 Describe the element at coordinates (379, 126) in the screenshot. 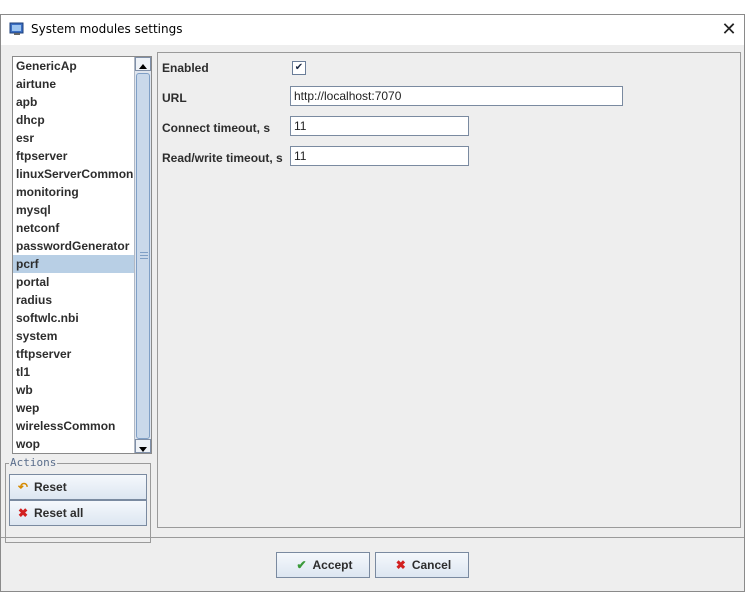

I see `connect-timeout-field` at that location.